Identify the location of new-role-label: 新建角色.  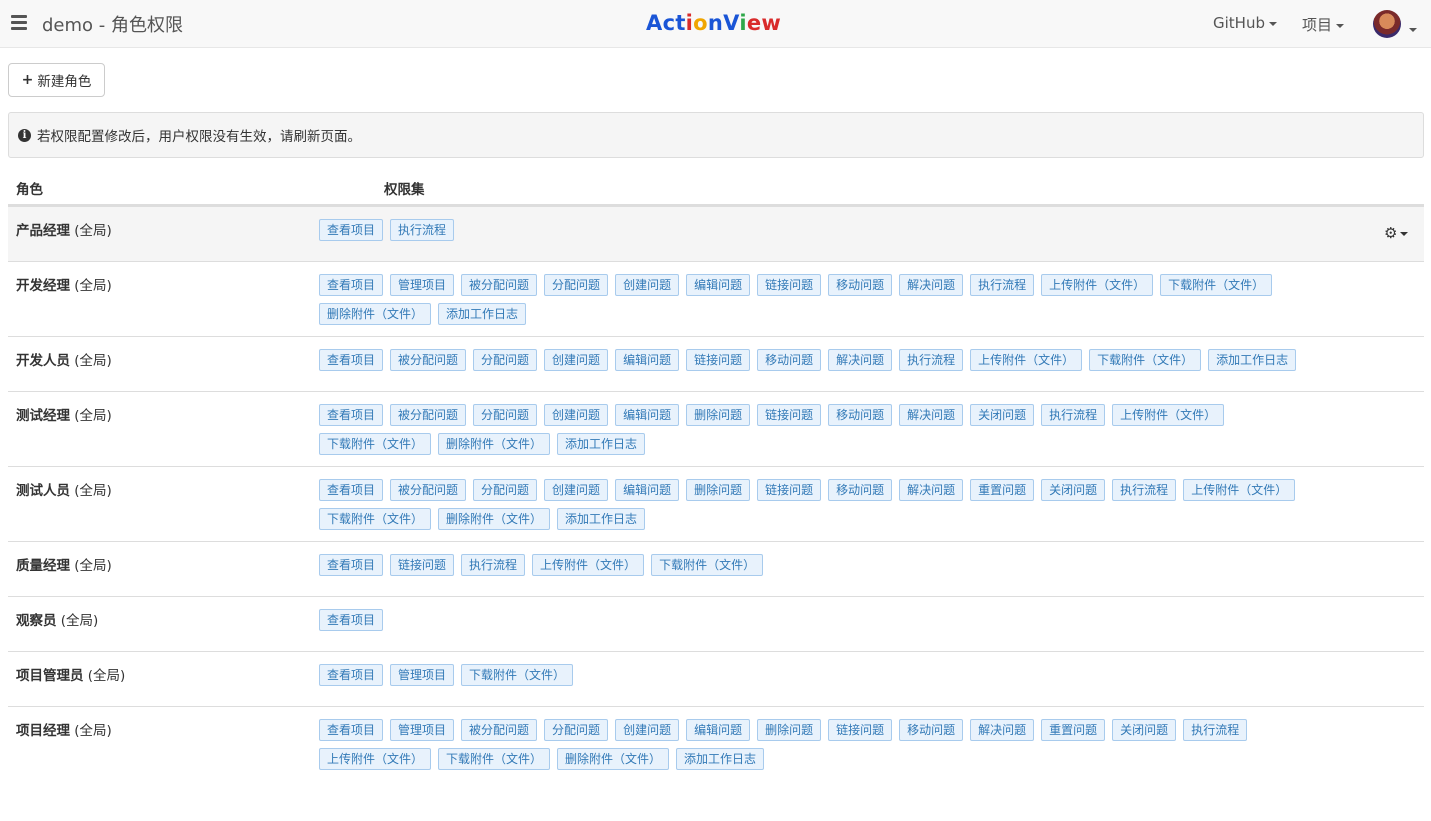
(64, 82).